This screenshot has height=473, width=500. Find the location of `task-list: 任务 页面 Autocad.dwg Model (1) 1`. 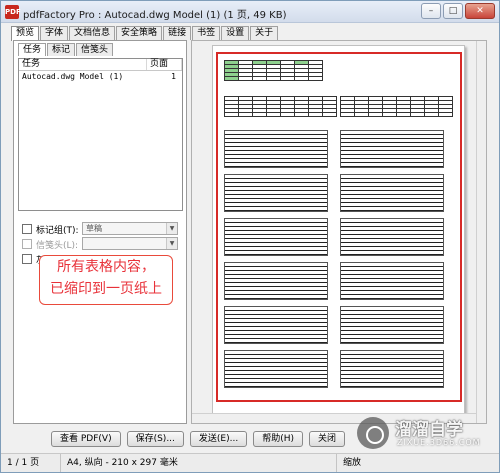

task-list: 任务 页面 Autocad.dwg Model (1) 1 is located at coordinates (100, 134).